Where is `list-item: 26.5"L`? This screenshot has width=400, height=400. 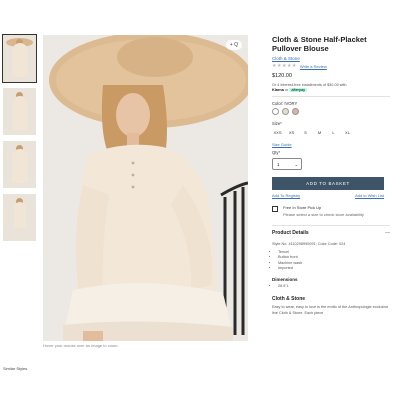
list-item: 26.5"L is located at coordinates (334, 287).